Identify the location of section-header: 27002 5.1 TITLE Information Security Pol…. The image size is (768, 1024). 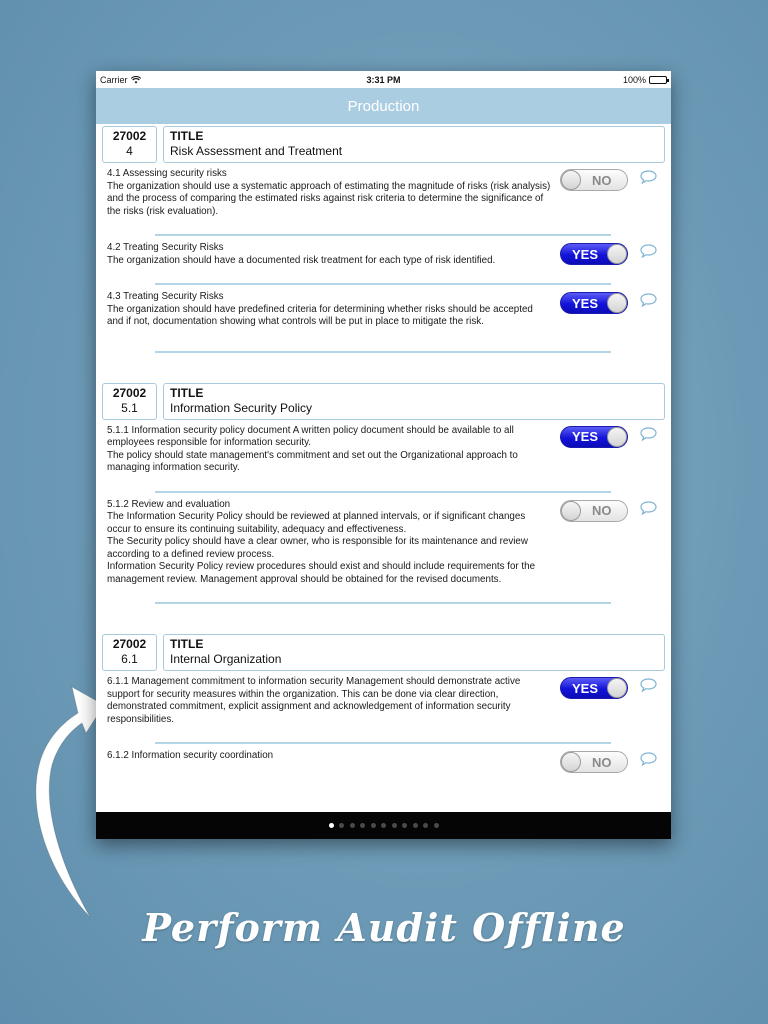
(383, 400).